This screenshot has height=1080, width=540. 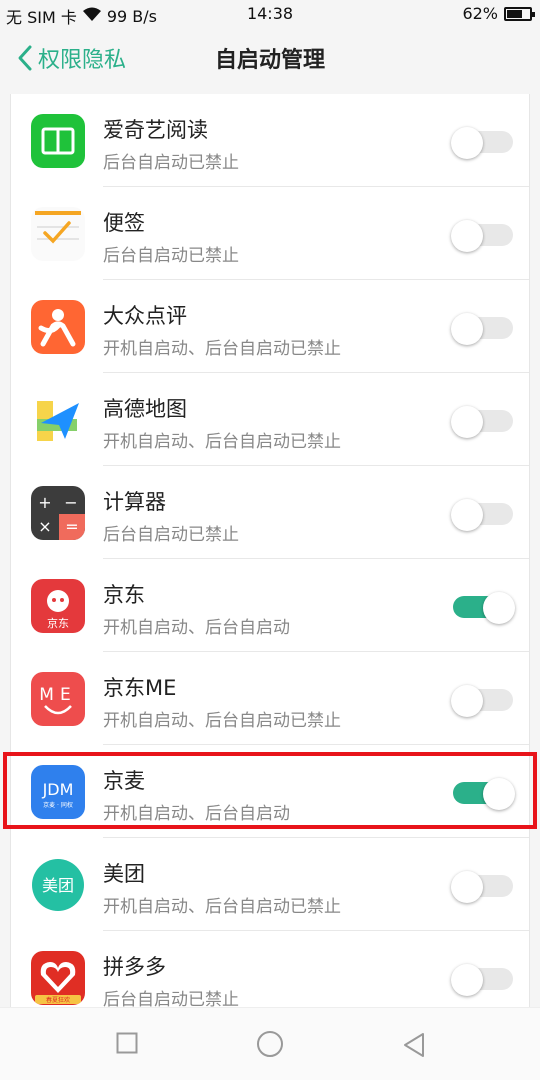 What do you see at coordinates (58, 805) in the screenshot?
I see `jingmai-icon-sub: 京麦 · 同权` at bounding box center [58, 805].